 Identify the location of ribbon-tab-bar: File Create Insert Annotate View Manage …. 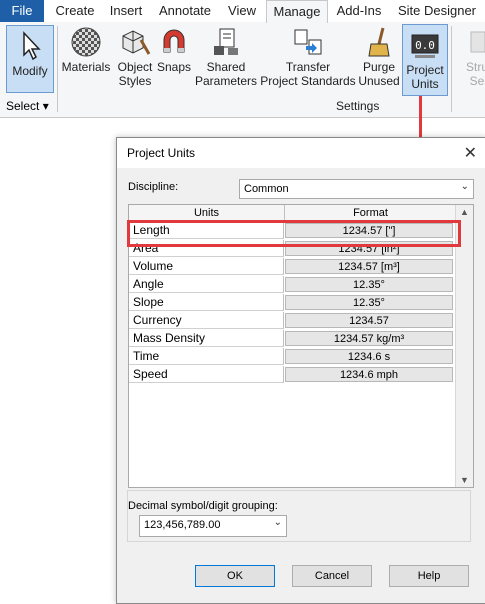
(242, 11).